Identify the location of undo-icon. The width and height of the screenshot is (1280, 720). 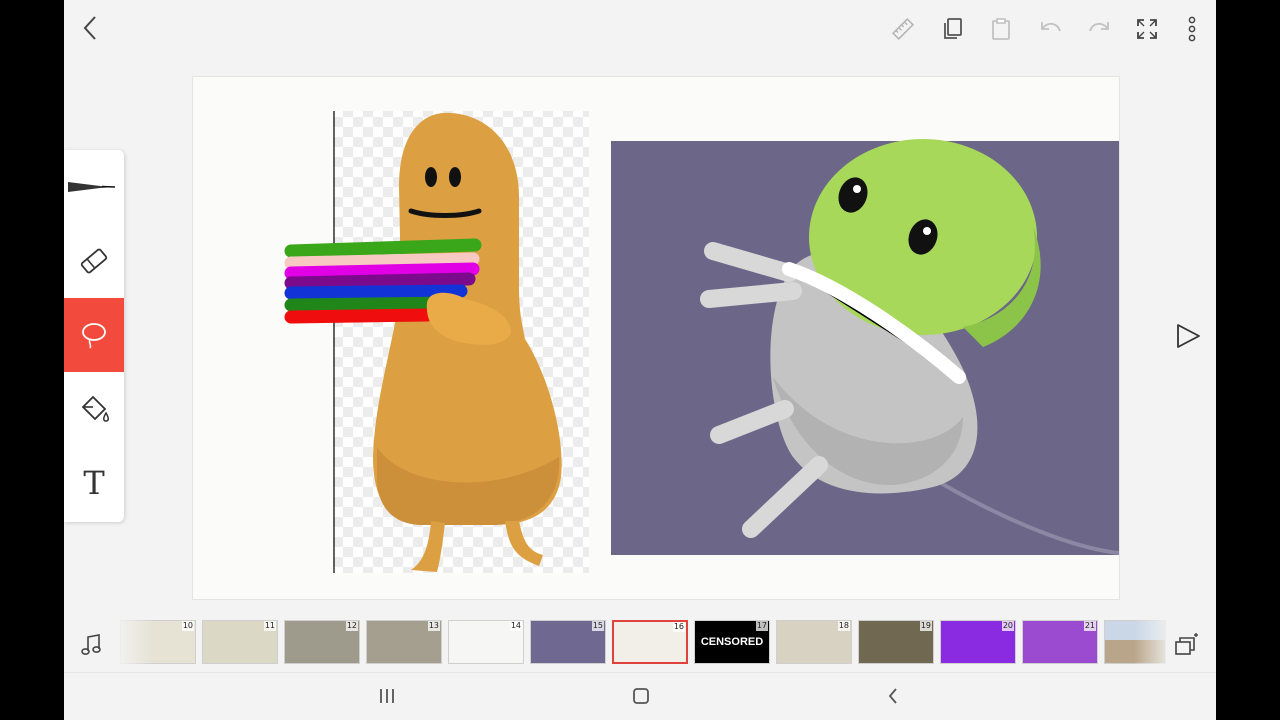
(1051, 29).